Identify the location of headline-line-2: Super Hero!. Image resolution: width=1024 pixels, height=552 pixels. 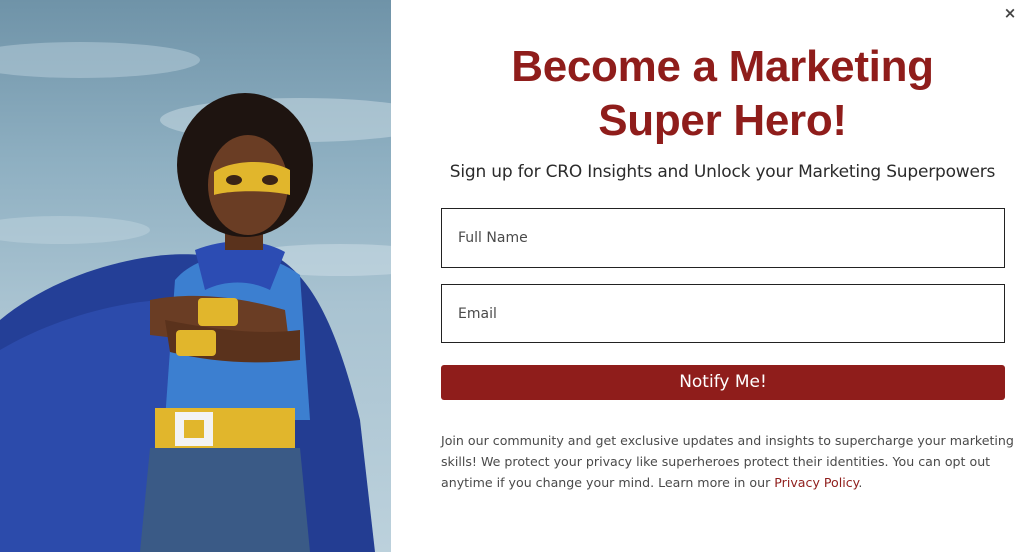
(722, 120).